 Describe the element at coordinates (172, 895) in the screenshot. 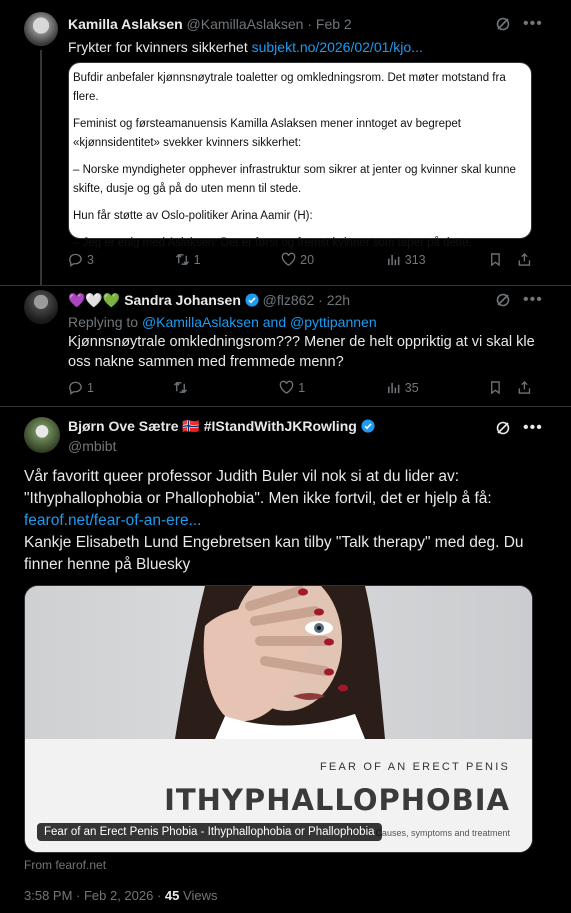

I see `views-total: 45` at that location.